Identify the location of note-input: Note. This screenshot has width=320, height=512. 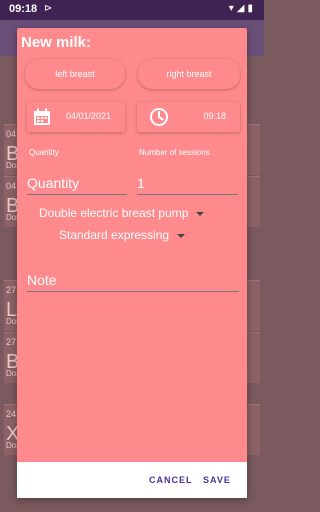
(133, 281).